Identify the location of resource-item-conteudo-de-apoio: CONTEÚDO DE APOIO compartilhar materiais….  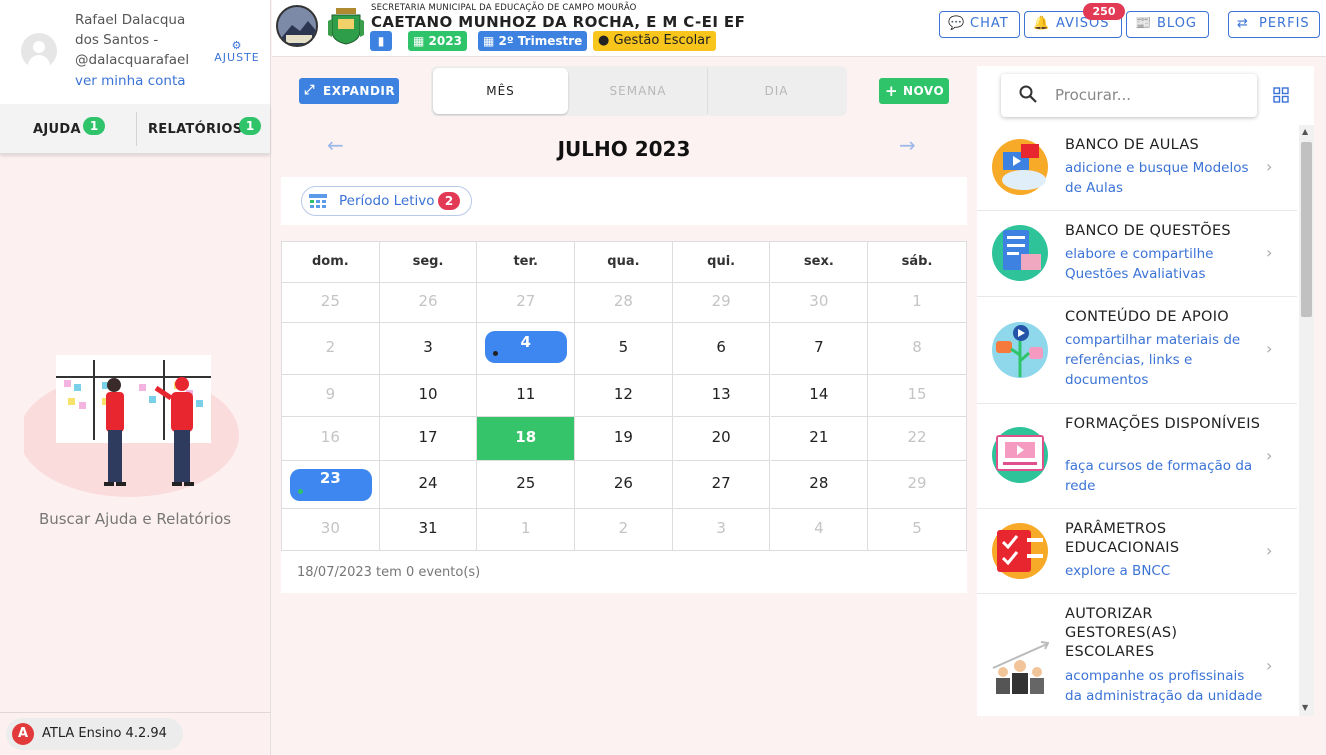
(1137, 350).